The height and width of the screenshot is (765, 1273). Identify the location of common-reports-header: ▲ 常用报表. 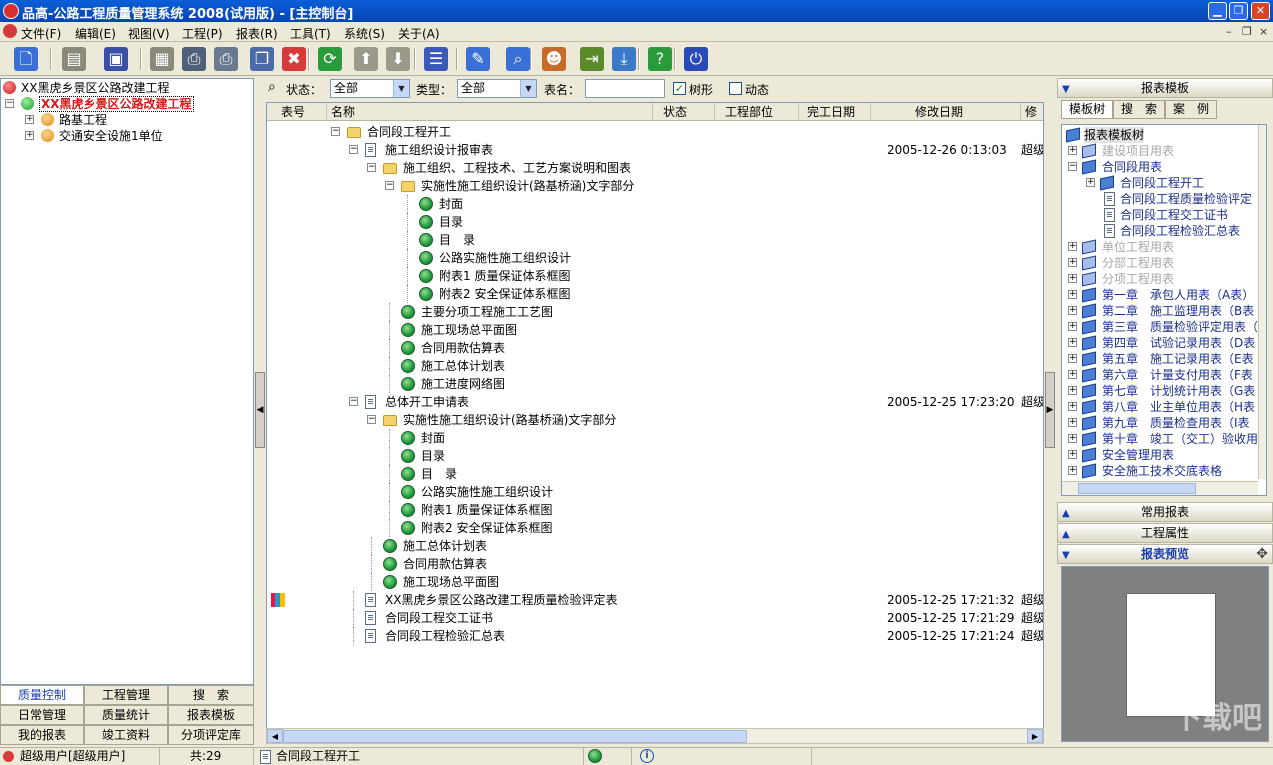
(1165, 512).